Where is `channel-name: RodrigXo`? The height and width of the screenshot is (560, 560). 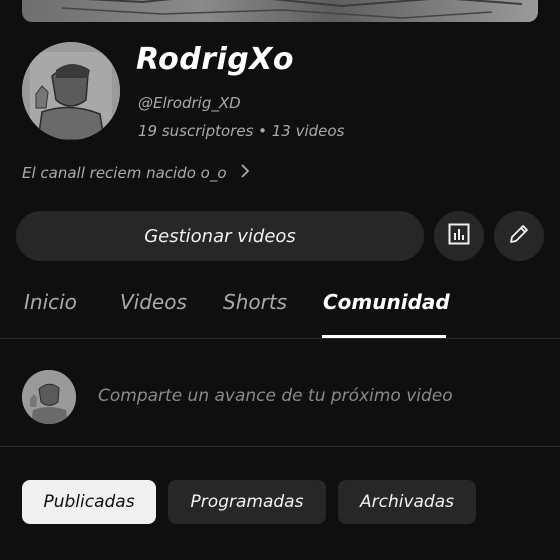 channel-name: RodrigXo is located at coordinates (215, 59).